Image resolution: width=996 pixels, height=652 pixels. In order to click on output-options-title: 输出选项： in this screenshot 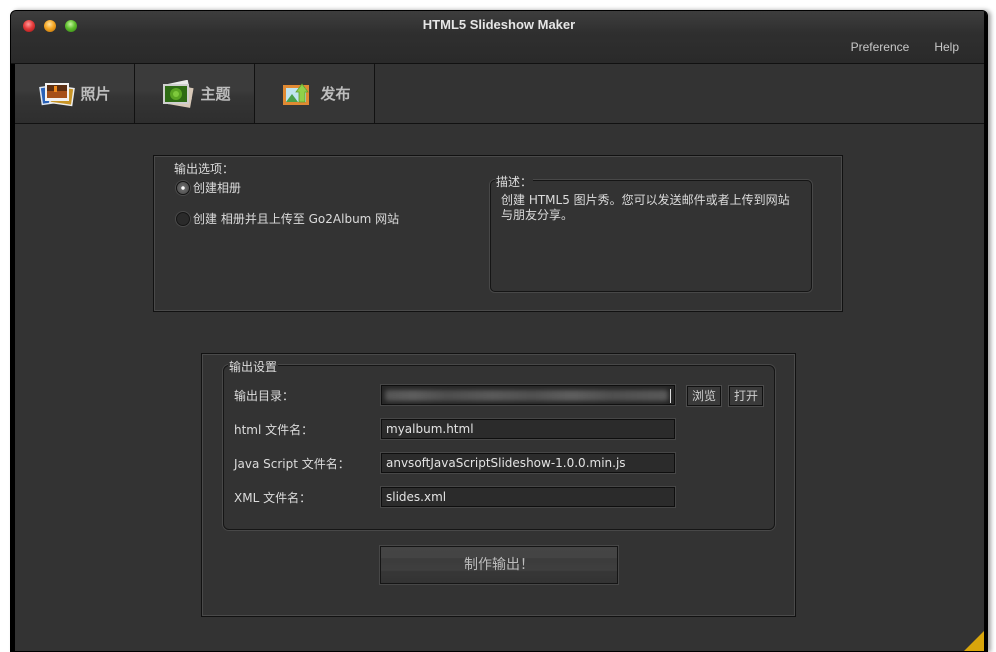, I will do `click(204, 169)`.